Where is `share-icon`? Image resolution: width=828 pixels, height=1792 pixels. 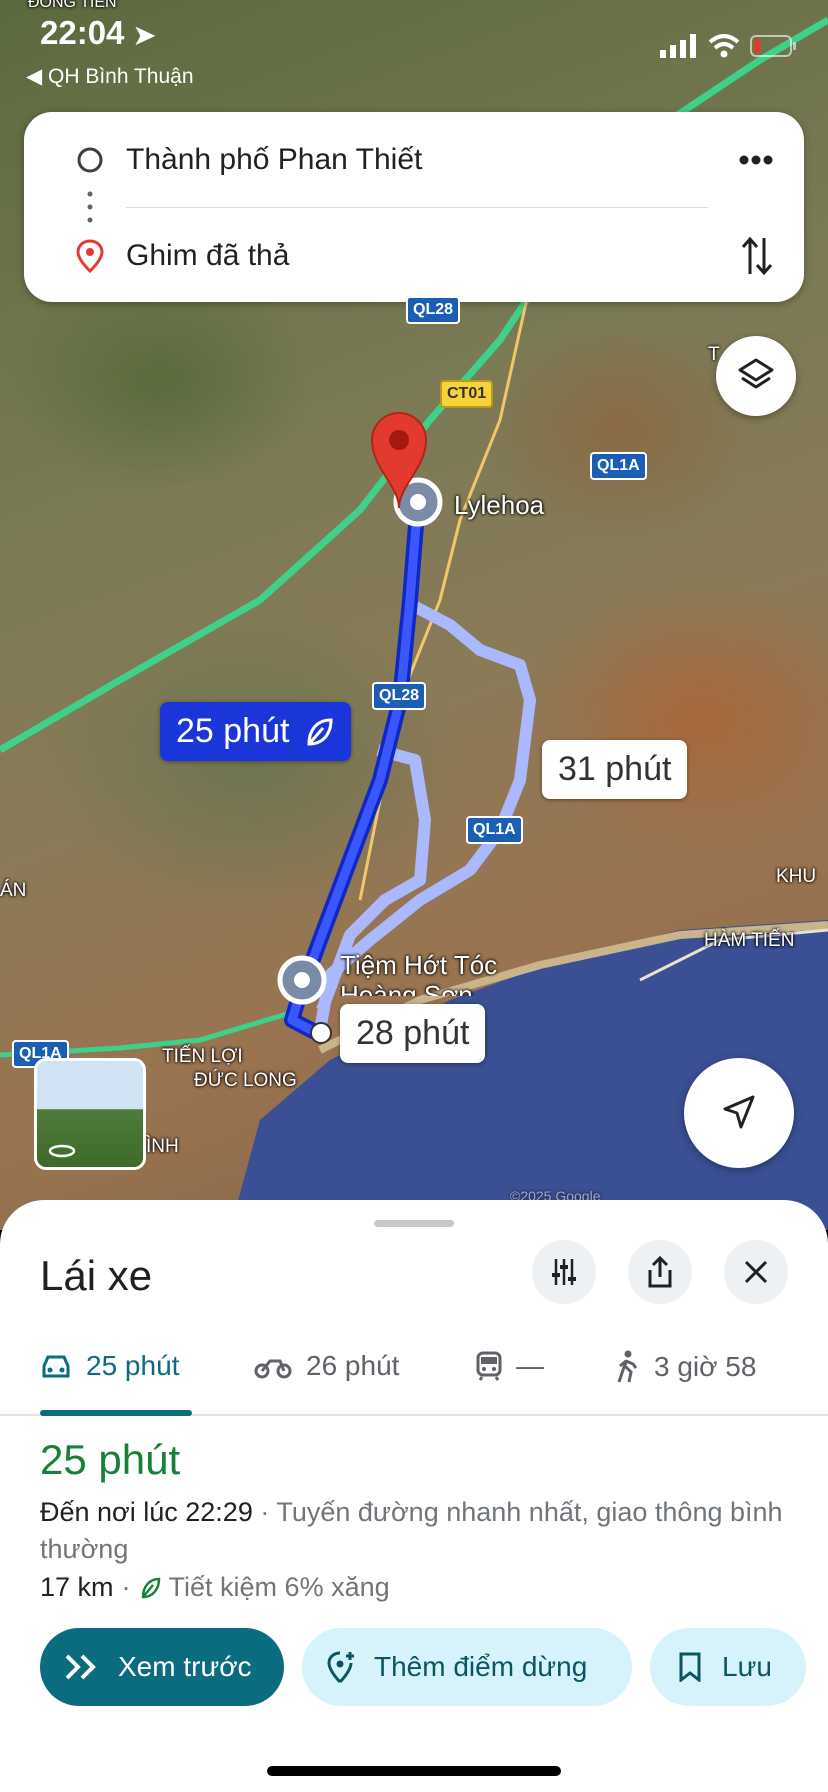
share-icon is located at coordinates (660, 1271).